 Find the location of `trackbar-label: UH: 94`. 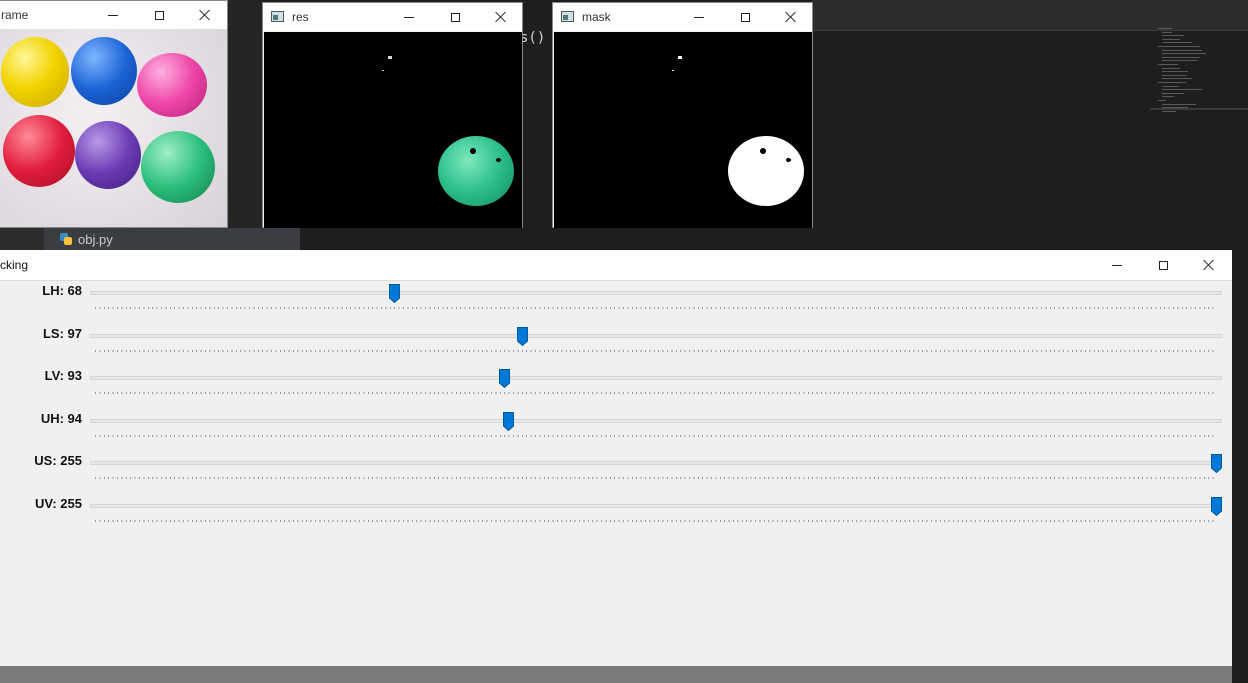

trackbar-label: UH: 94 is located at coordinates (61, 418).